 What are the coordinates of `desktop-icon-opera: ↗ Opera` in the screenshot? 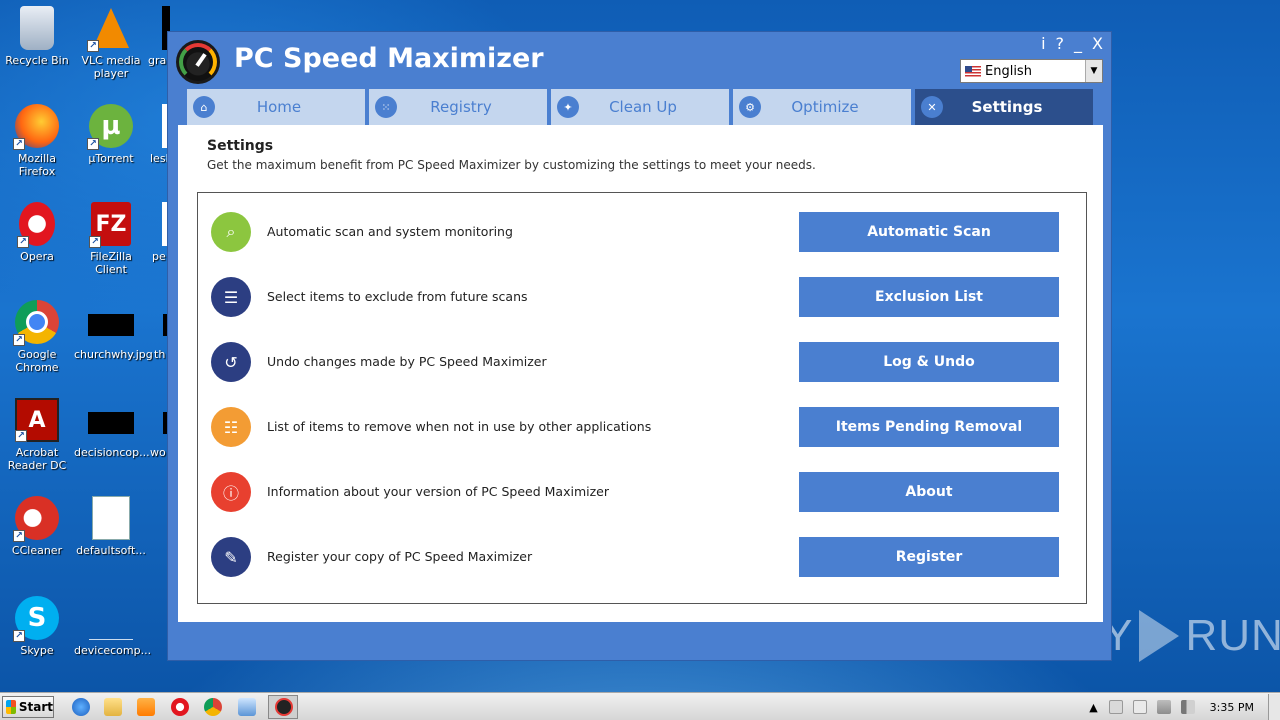 It's located at (37, 232).